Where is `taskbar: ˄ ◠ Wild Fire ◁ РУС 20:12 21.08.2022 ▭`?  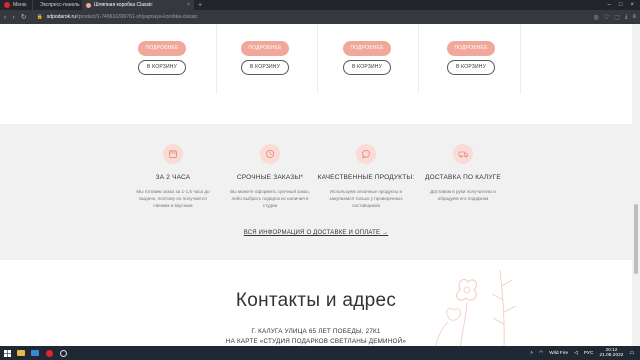
taskbar: ˄ ◠ Wild Fire ◁ РУС 20:12 21.08.2022 ▭ is located at coordinates (320, 353).